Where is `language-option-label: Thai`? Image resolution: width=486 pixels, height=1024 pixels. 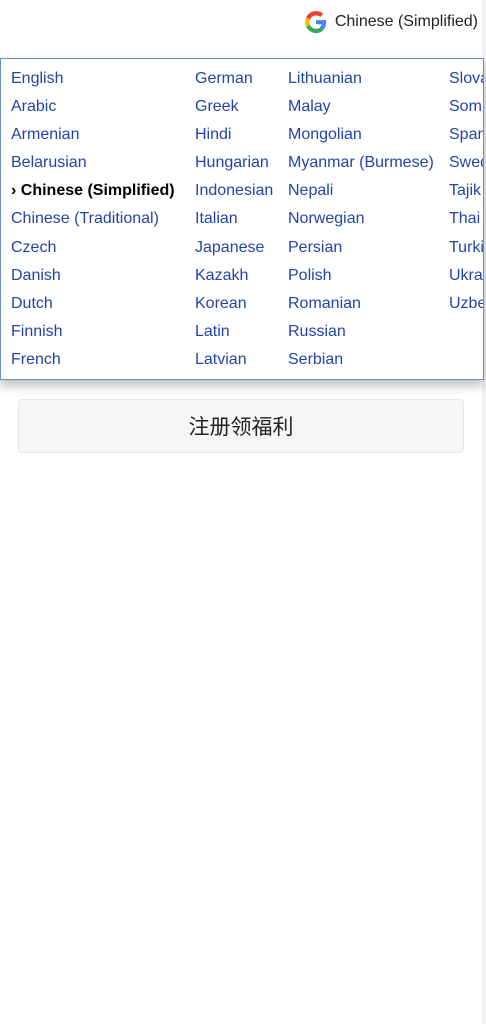
language-option-label: Thai is located at coordinates (465, 219).